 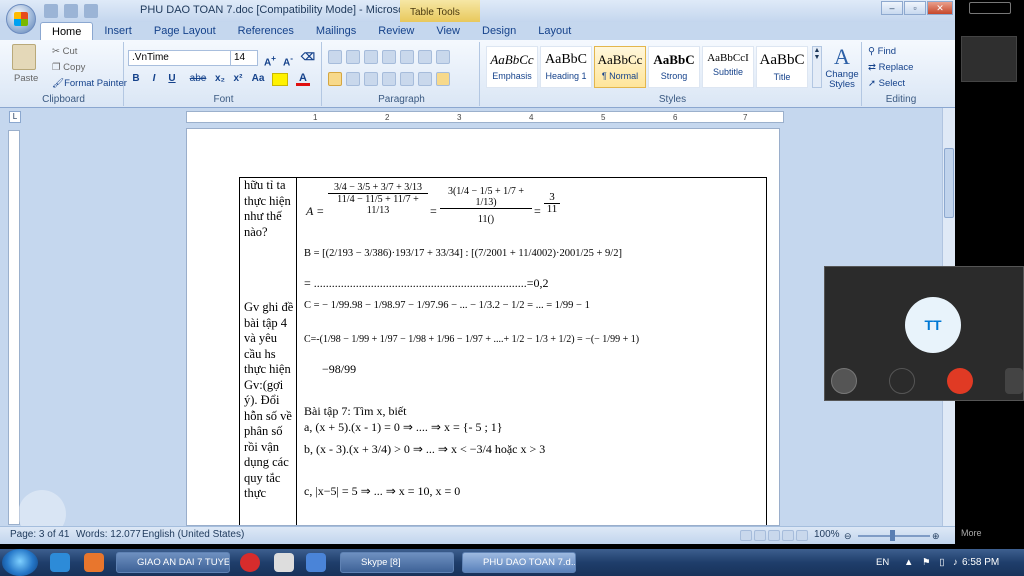 I want to click on status-page: Page: 3 of 41, so click(x=40, y=534).